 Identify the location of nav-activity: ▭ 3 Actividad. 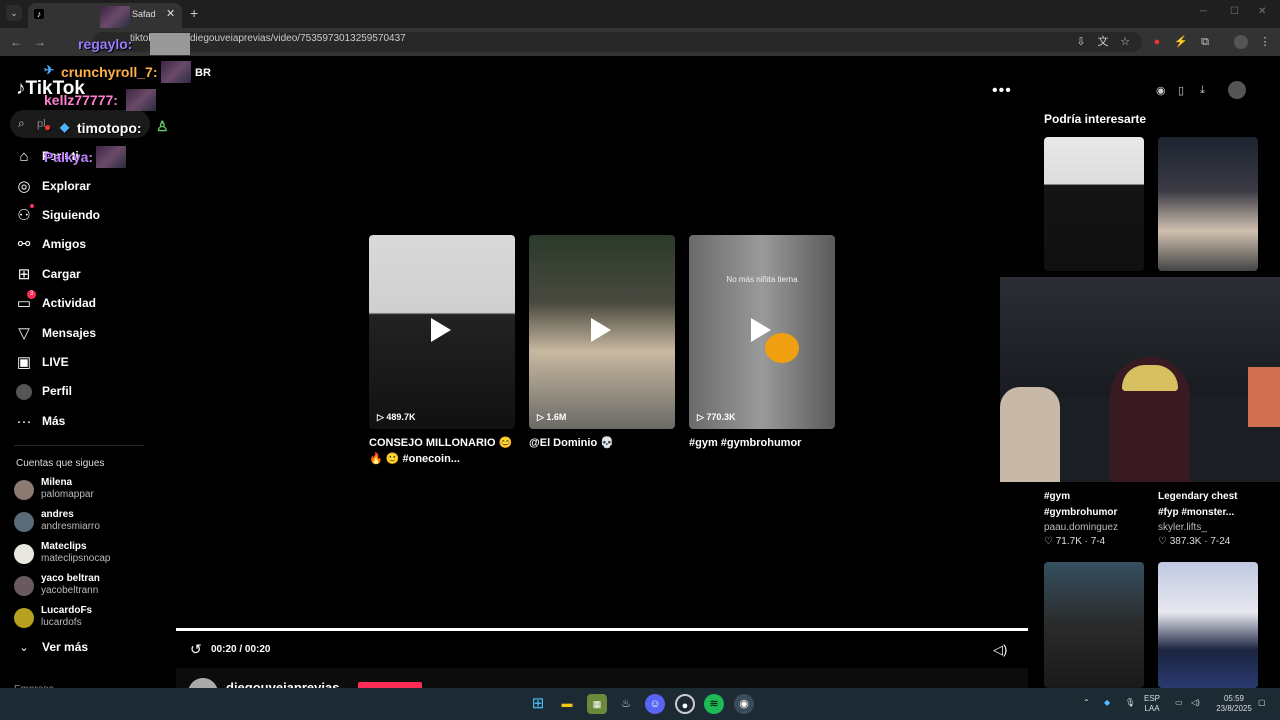
(84, 303).